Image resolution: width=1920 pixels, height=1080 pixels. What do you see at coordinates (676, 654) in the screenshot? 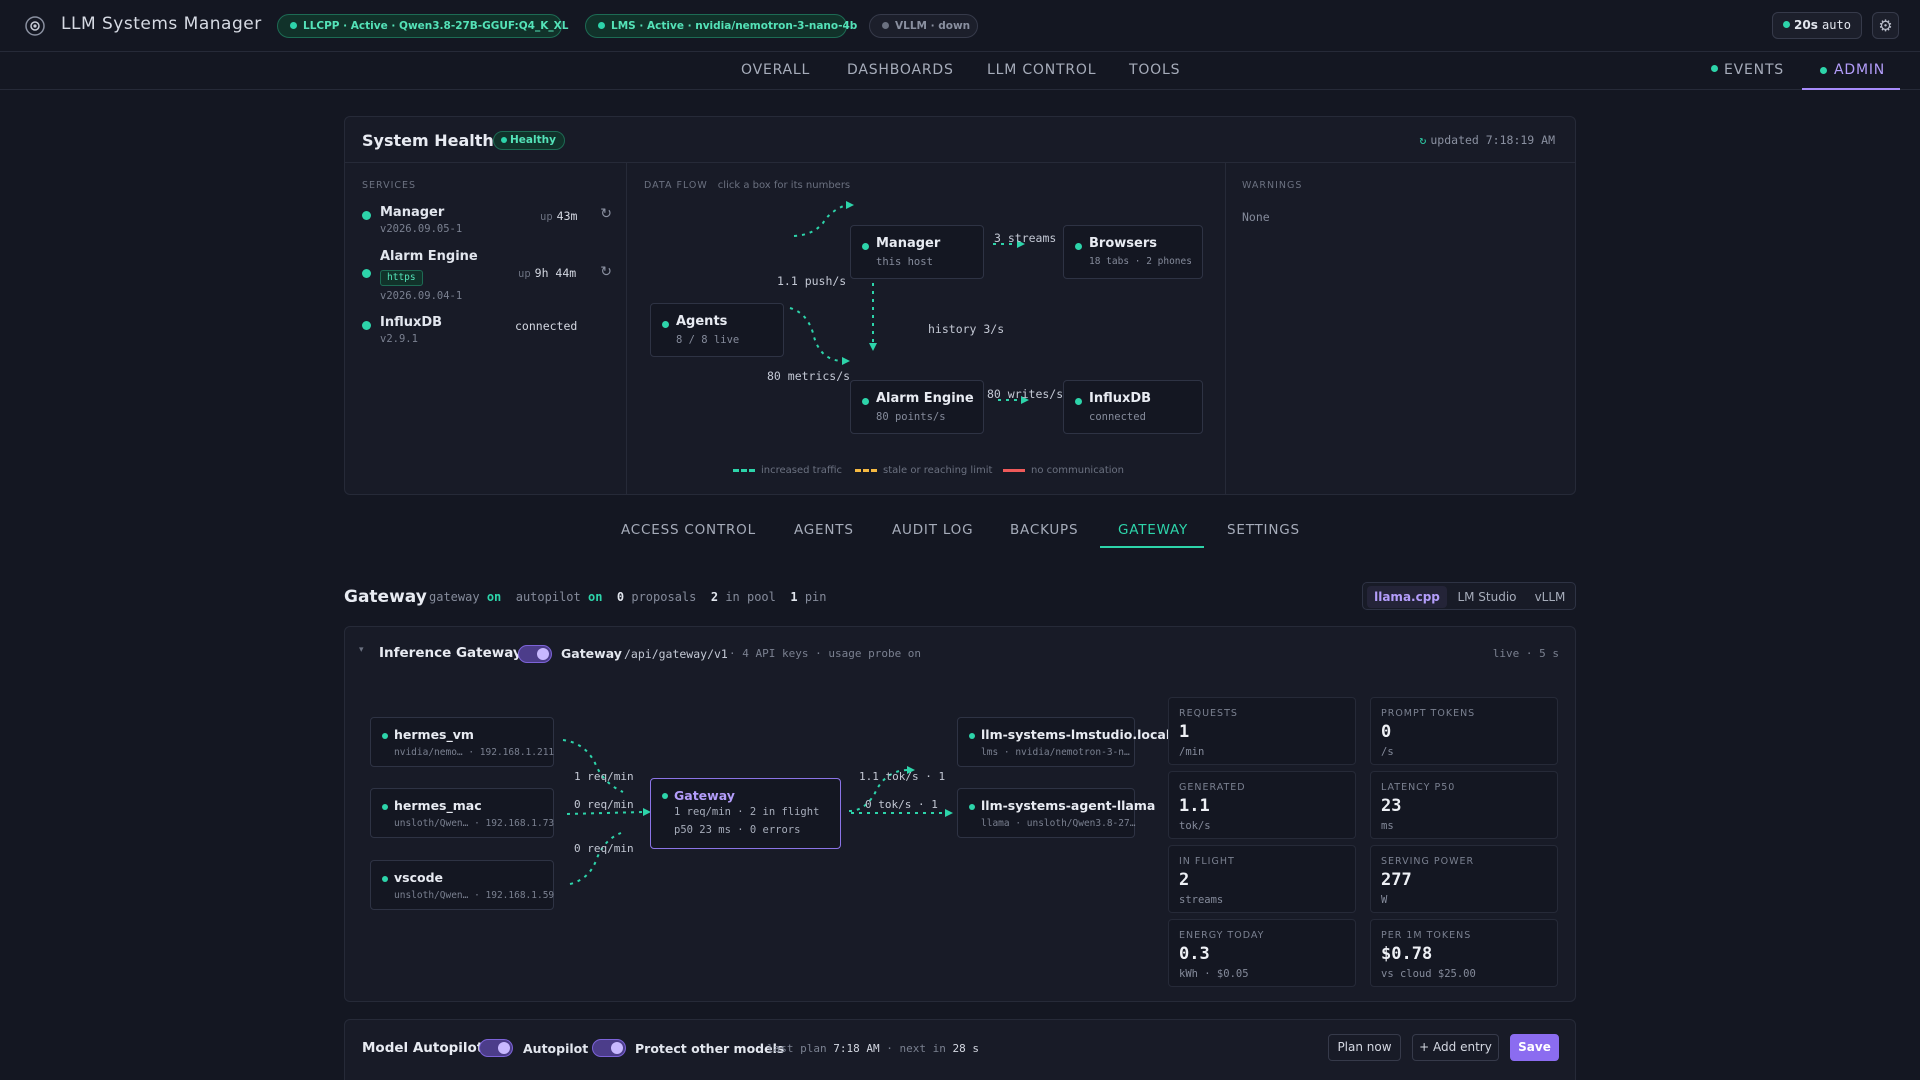
I see `gateway-path: /api/gateway/v1` at bounding box center [676, 654].